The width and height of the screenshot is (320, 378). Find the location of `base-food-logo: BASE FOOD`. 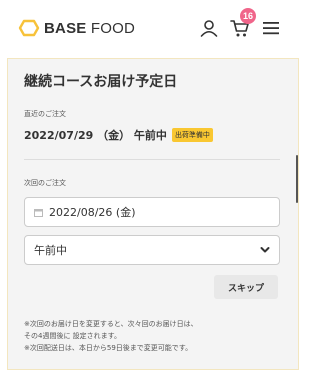

base-food-logo: BASE FOOD is located at coordinates (76, 28).